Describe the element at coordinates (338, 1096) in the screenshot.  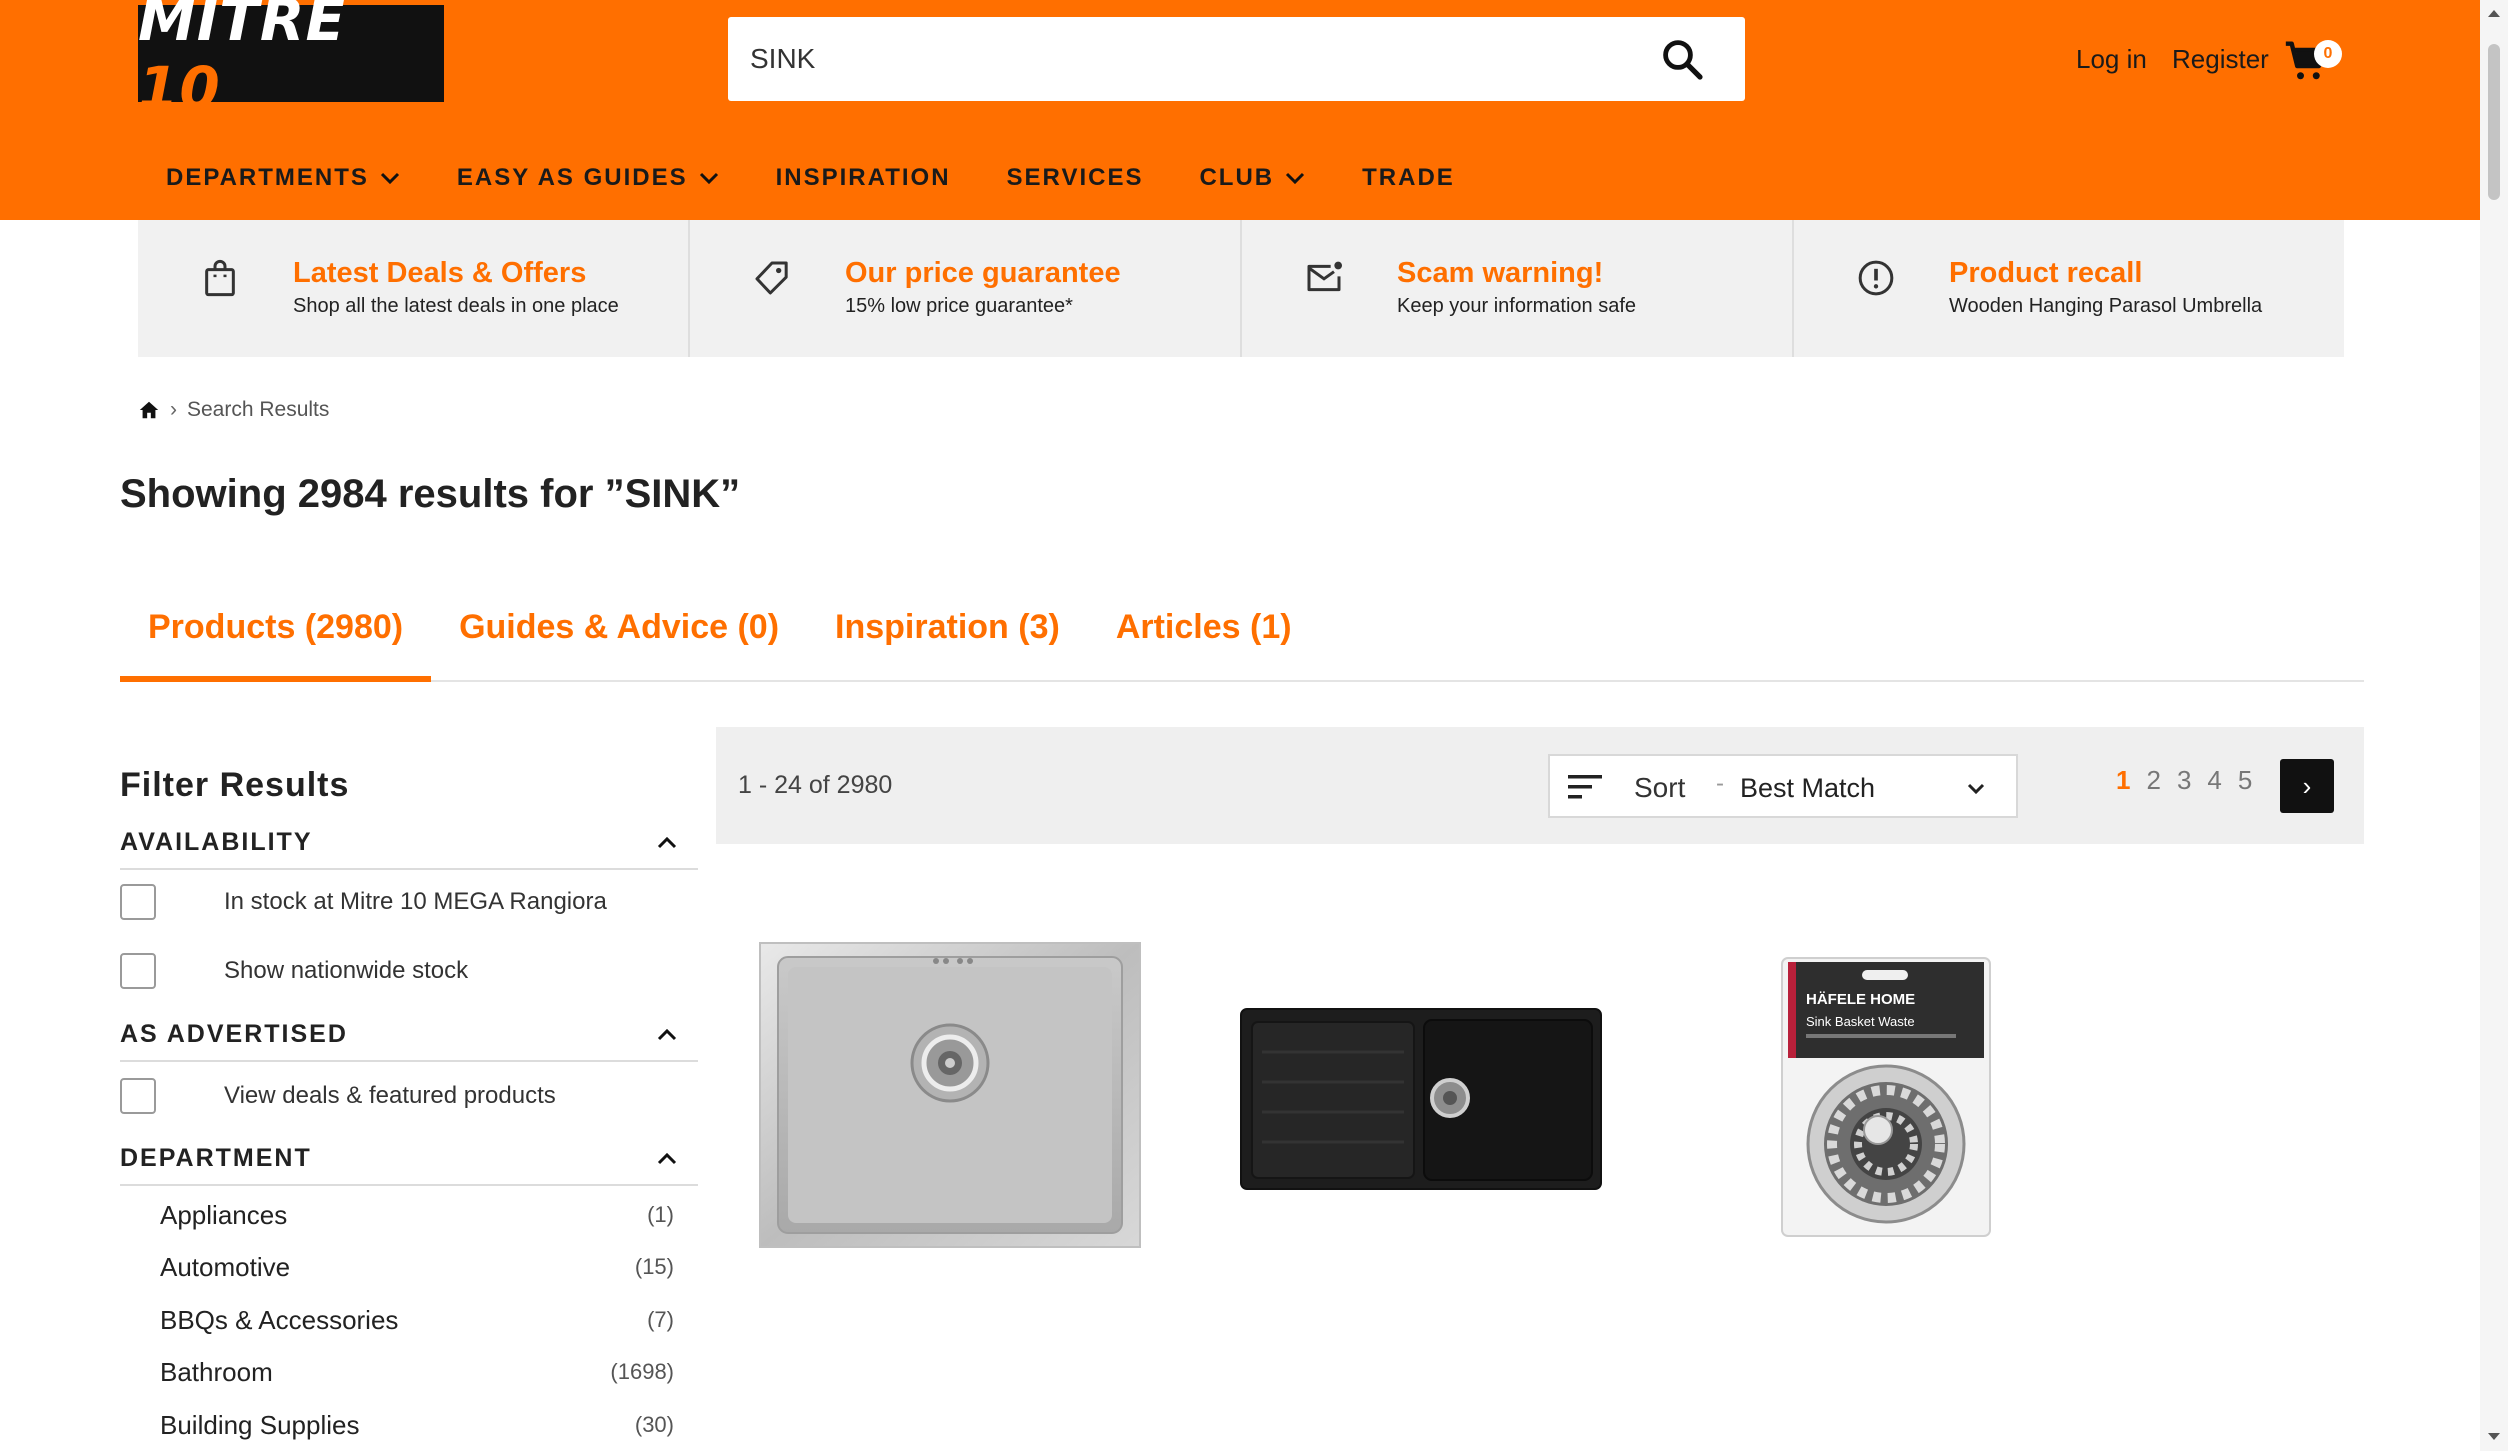
I see `filter-option-deals: View deals & featured products` at that location.